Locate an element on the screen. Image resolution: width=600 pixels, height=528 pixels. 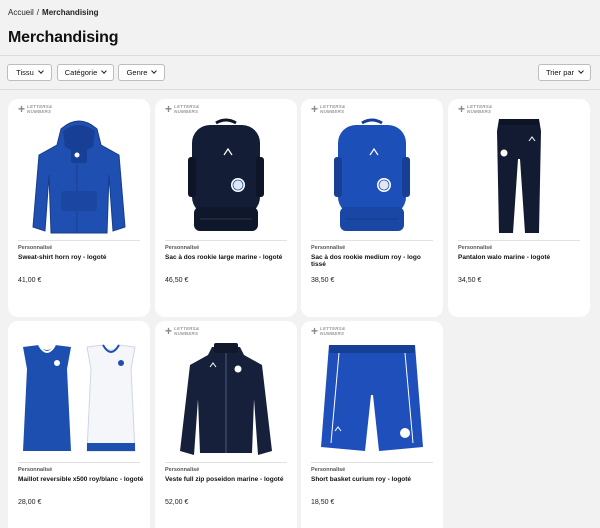
sort-label: Trier par is located at coordinates (560, 72).